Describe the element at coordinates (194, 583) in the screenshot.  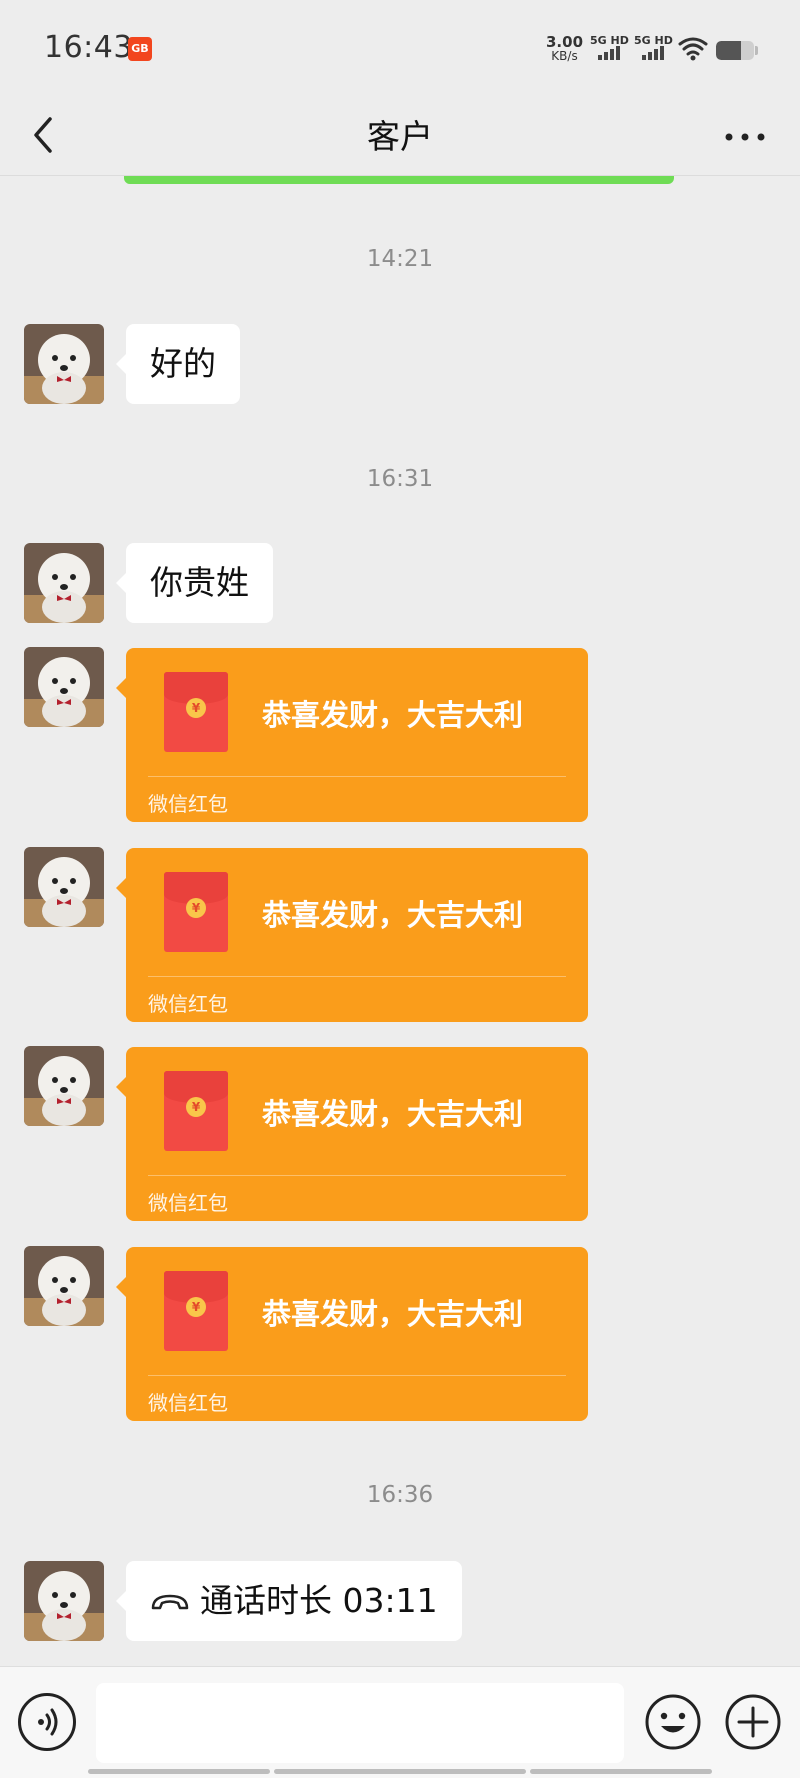
I see `message-bubble: 你贵姓` at that location.